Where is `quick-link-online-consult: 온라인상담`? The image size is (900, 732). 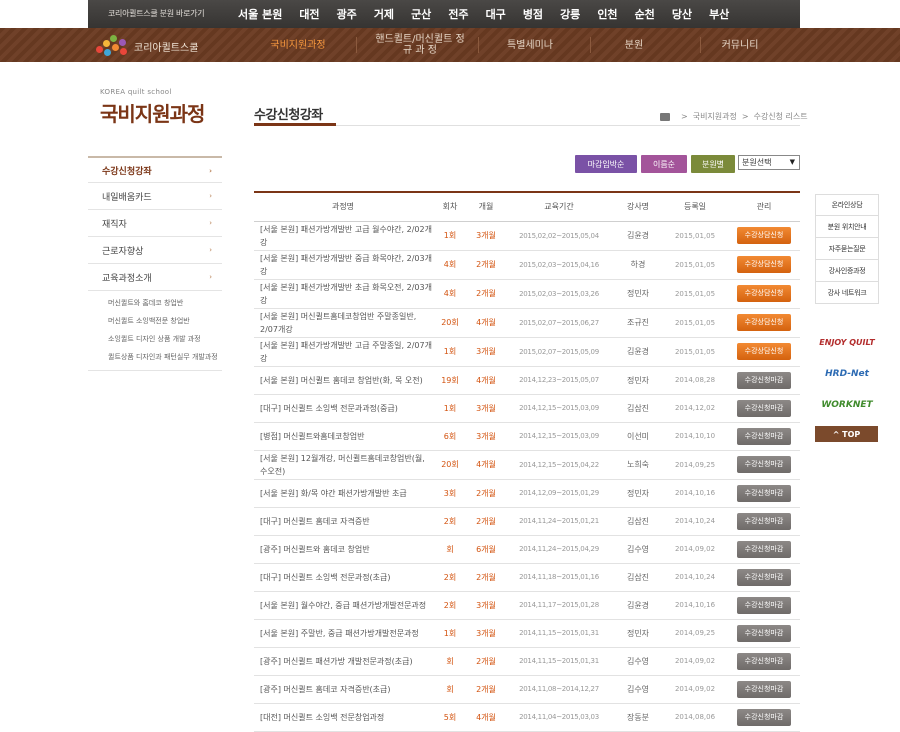
quick-link-online-consult: 온라인상담 is located at coordinates (847, 205).